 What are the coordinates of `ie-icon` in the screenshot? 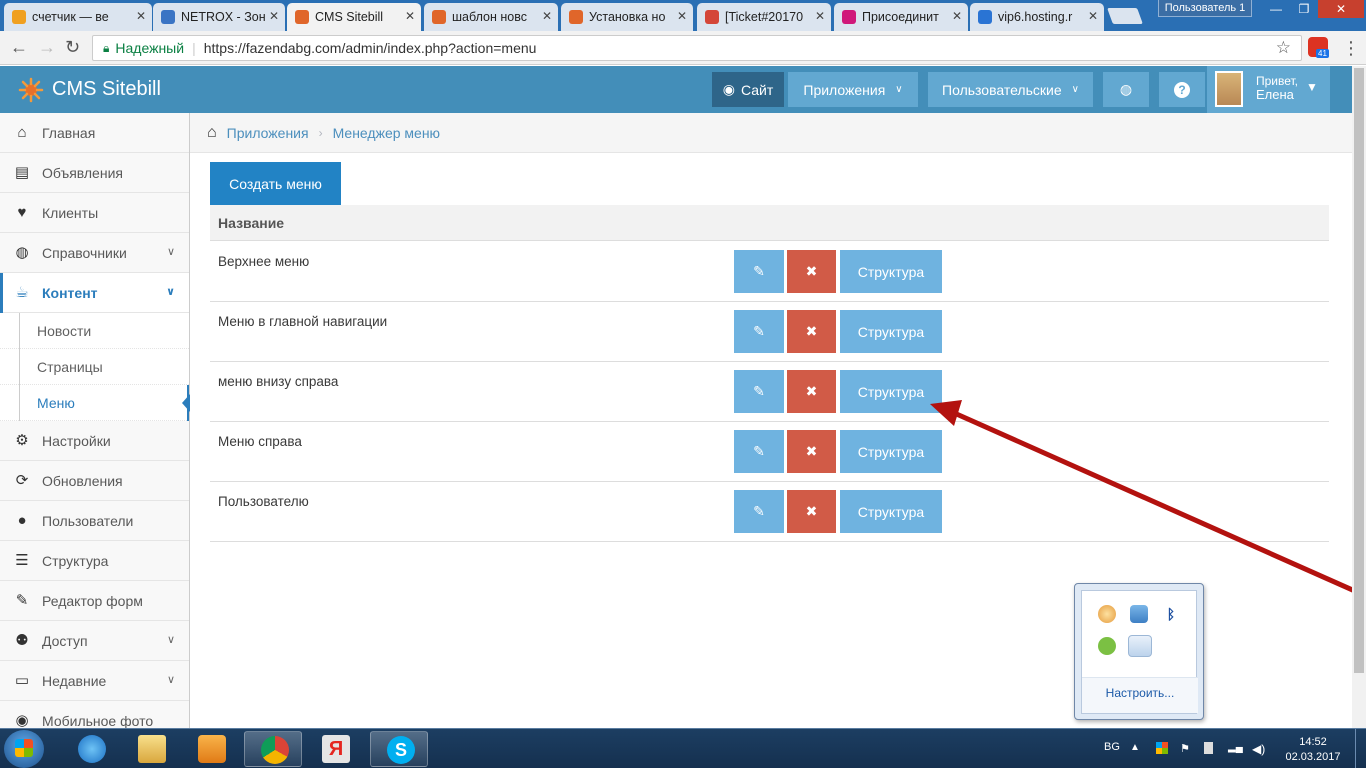 It's located at (92, 749).